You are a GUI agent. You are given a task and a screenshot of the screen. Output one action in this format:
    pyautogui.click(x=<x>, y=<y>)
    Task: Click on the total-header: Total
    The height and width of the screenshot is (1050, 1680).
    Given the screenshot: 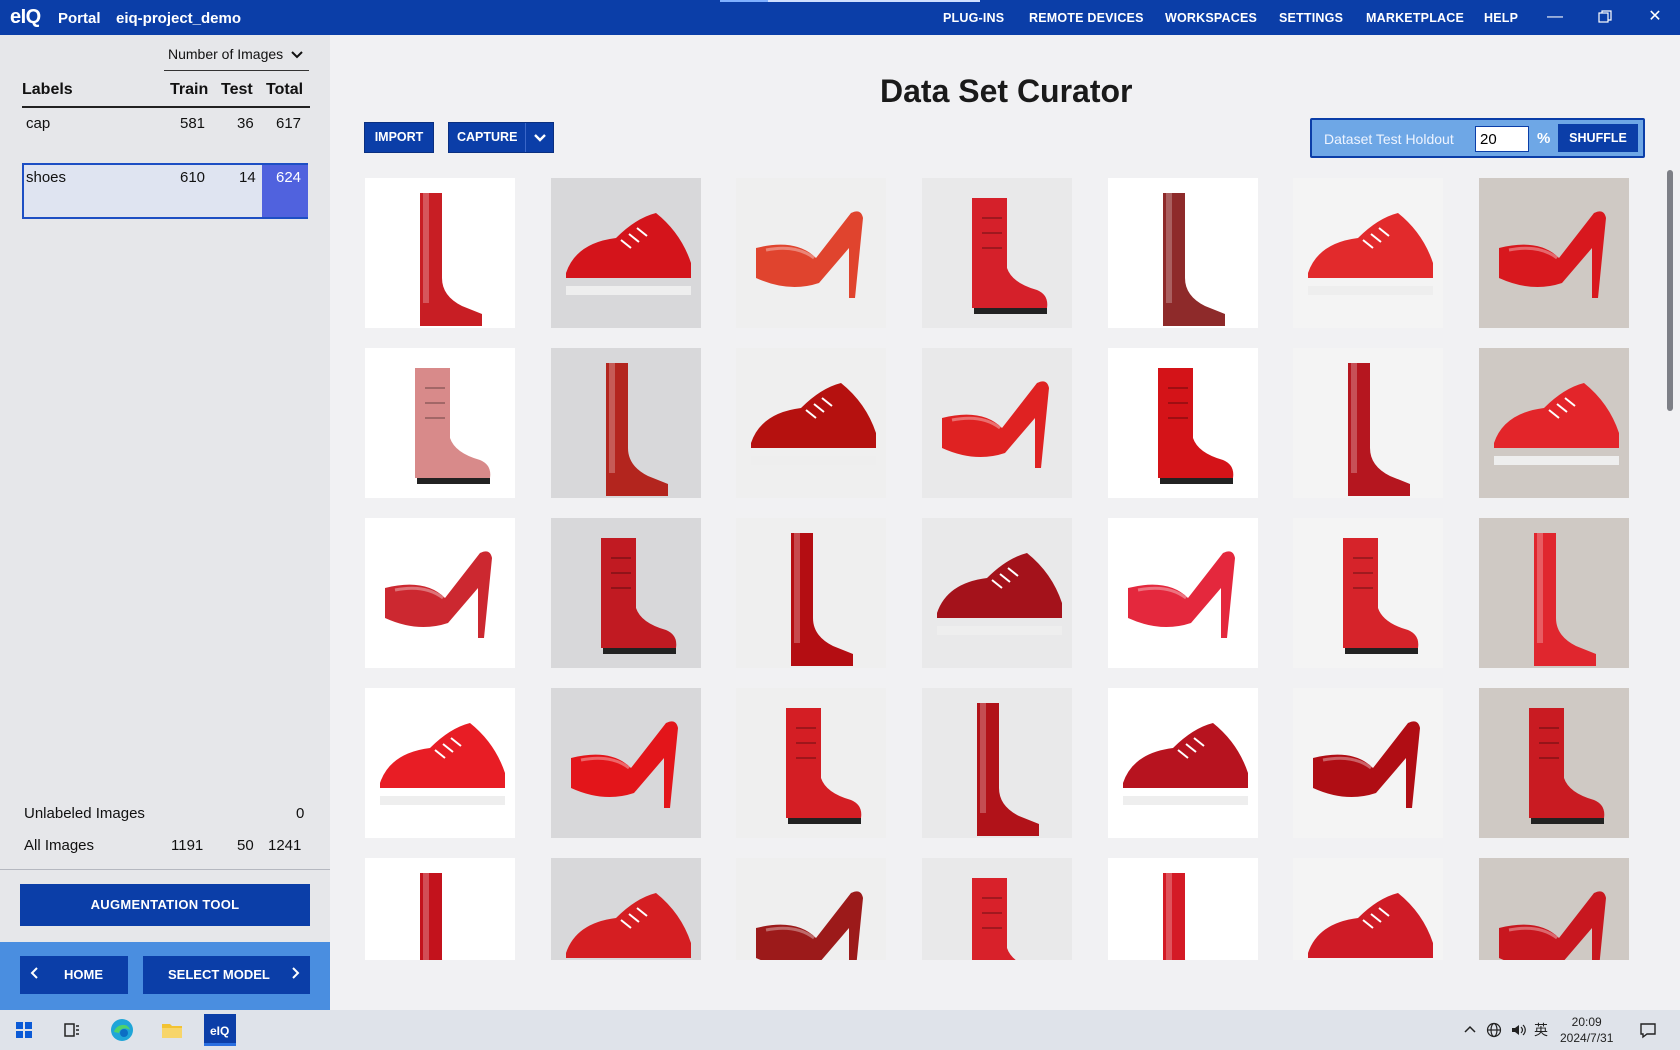 What is the action you would take?
    pyautogui.click(x=285, y=89)
    